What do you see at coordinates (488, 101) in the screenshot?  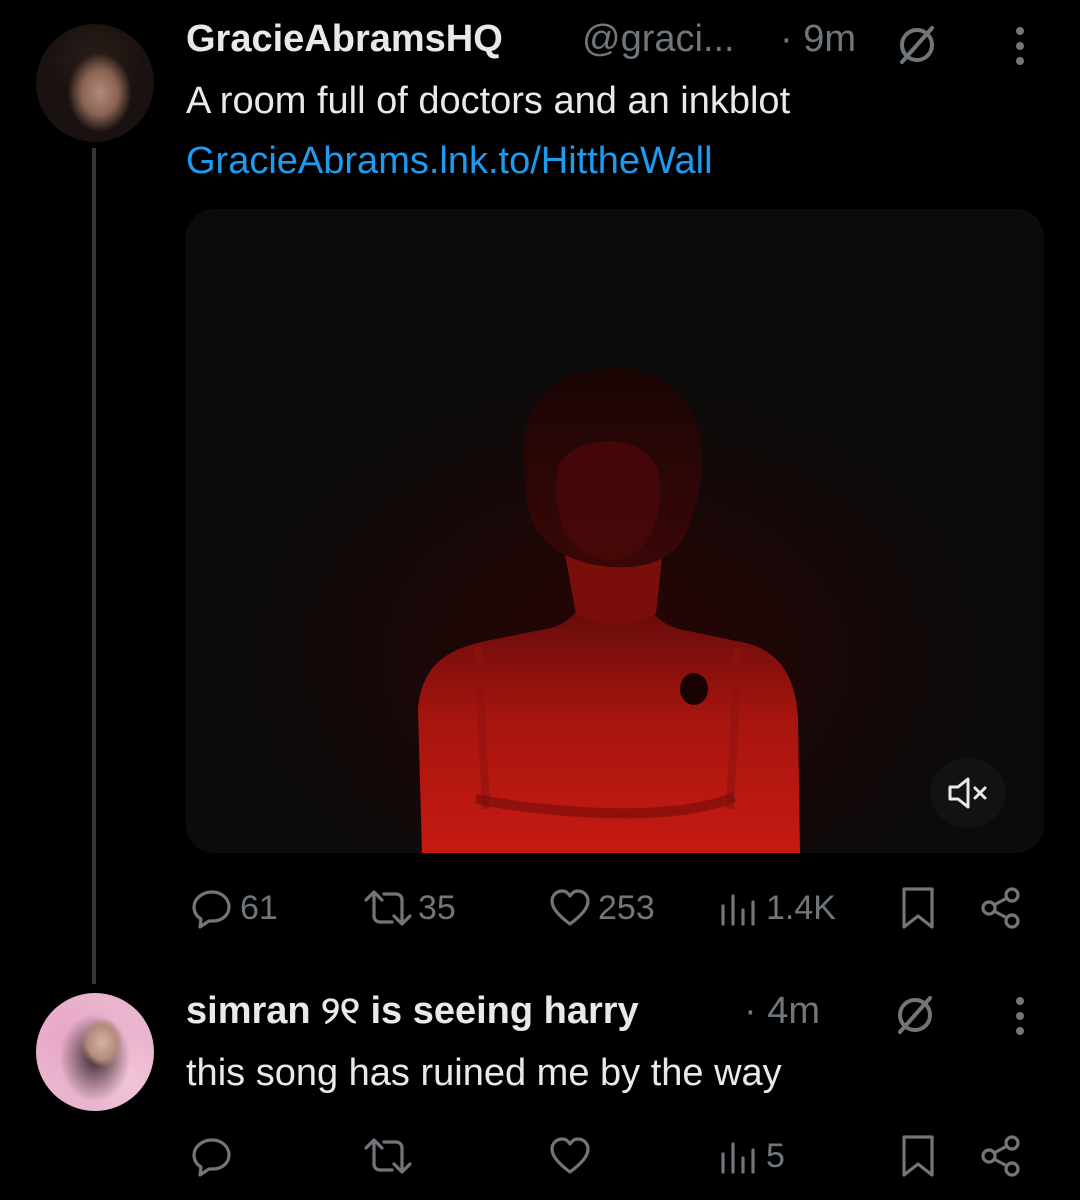 I see `post-text: A room full of doctors and an inkblot` at bounding box center [488, 101].